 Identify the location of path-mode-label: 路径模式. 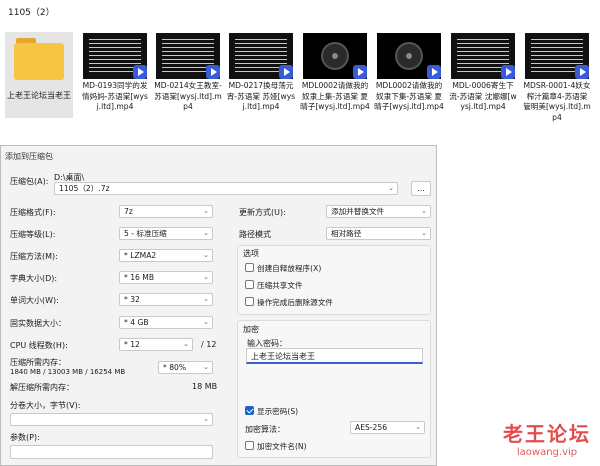
(255, 234).